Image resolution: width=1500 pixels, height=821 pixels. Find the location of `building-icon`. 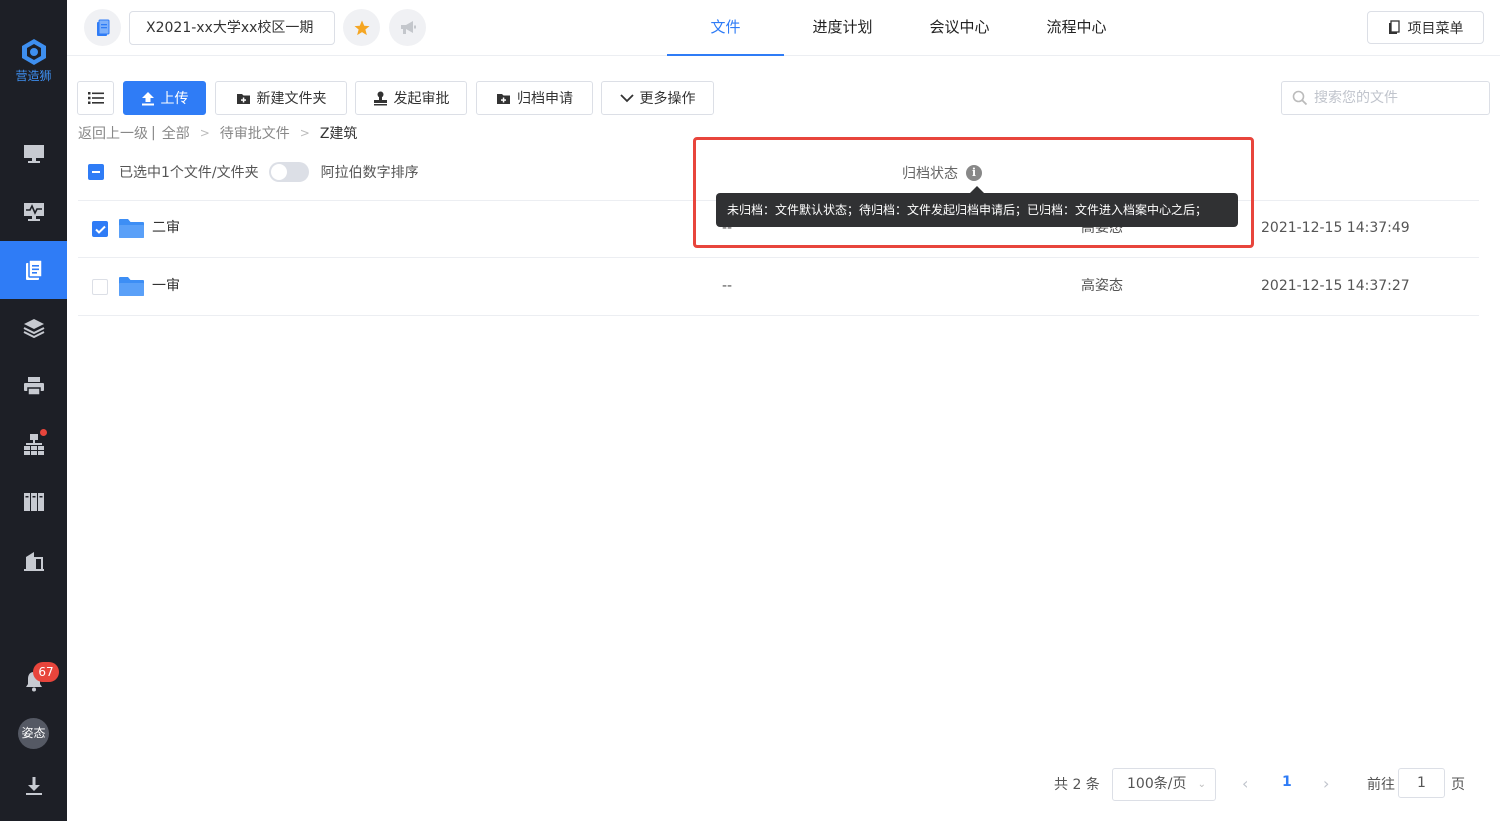

building-icon is located at coordinates (33, 561).